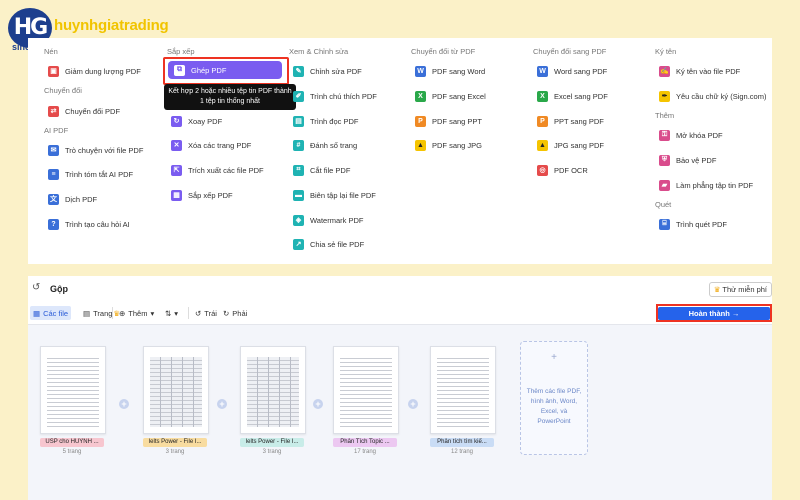 The image size is (800, 500). I want to click on menu-item-compress: ▣ Giảm dung lượng PDF, so click(94, 71).